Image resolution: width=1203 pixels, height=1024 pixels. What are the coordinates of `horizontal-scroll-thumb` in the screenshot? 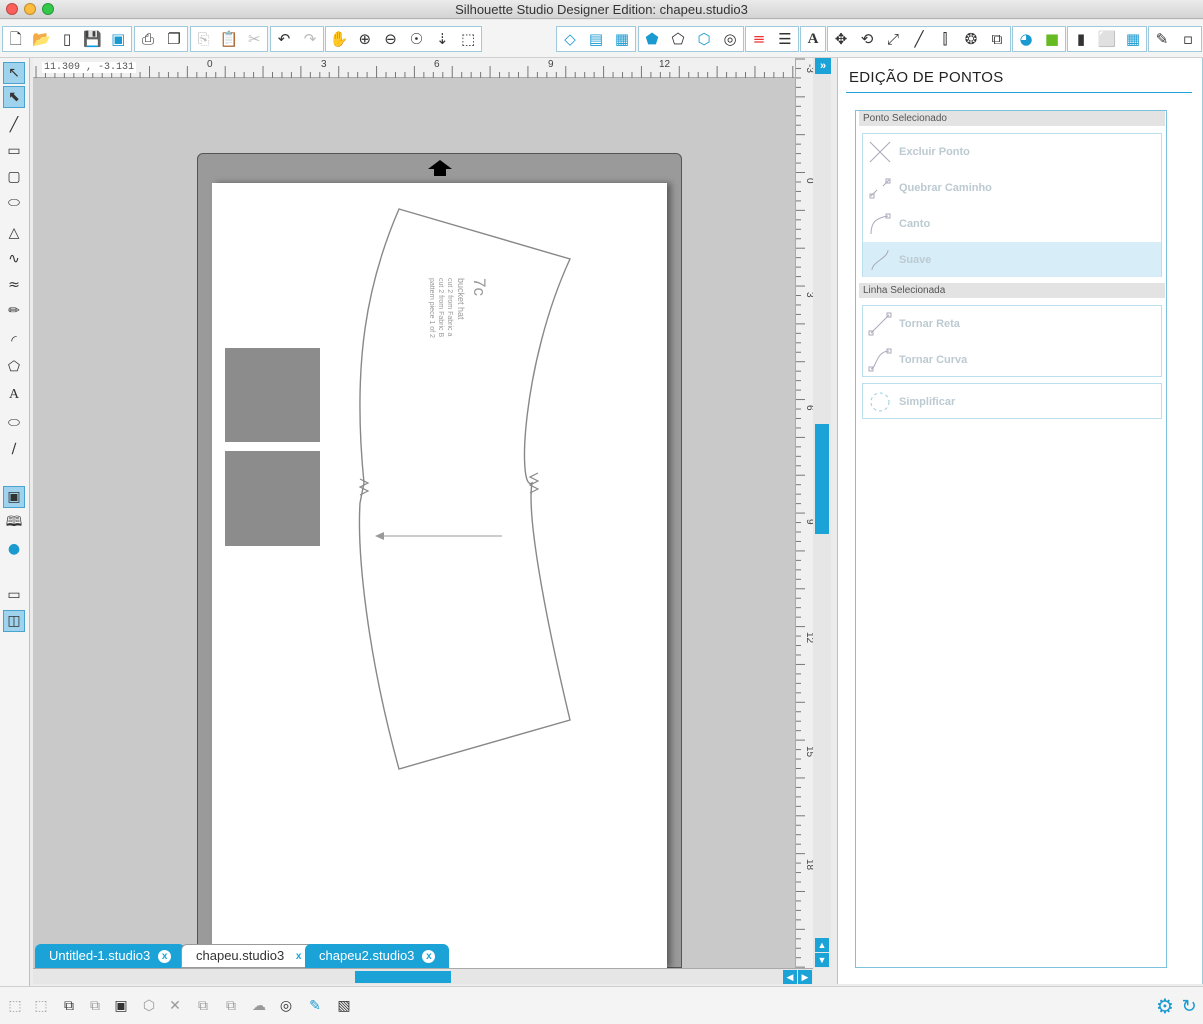 It's located at (403, 977).